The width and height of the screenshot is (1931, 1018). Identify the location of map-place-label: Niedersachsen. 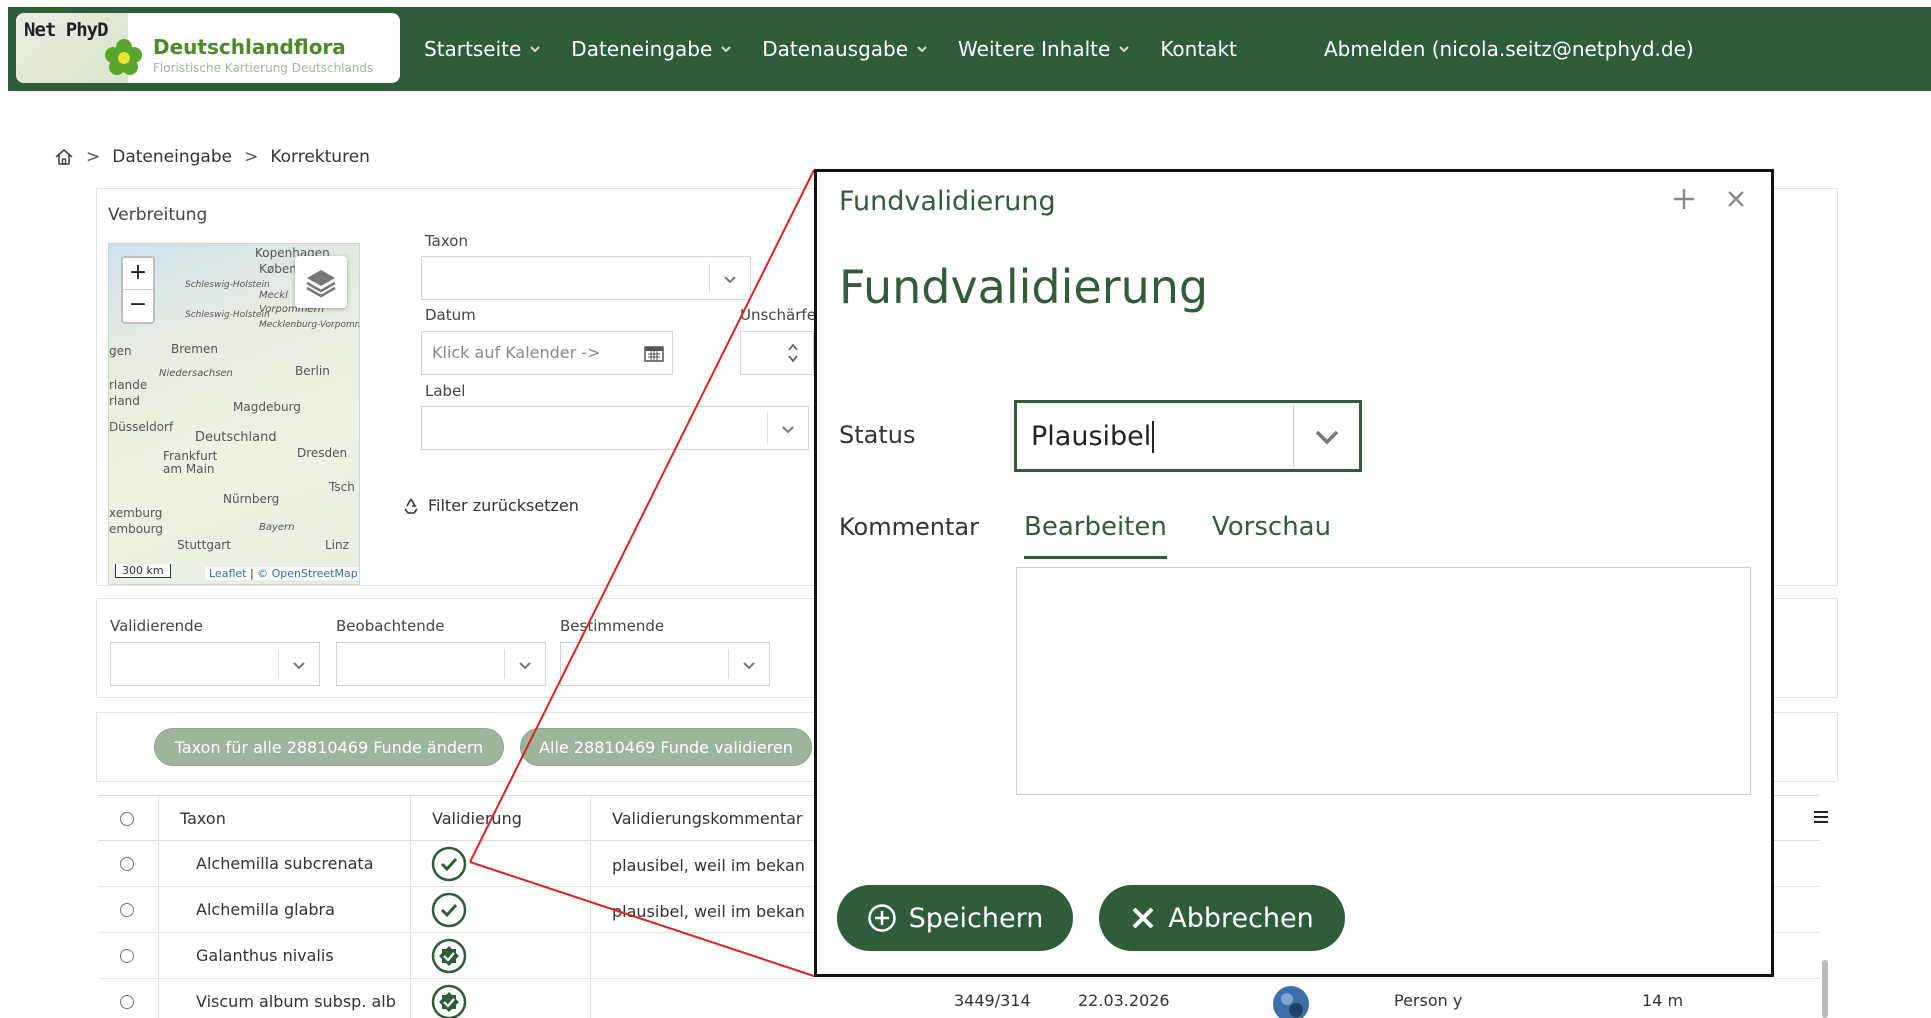
(196, 373).